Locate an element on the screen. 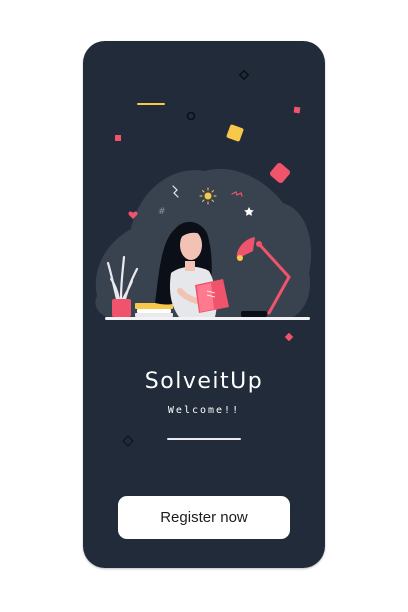 The image size is (408, 612). square-yellow-icon is located at coordinates (235, 133).